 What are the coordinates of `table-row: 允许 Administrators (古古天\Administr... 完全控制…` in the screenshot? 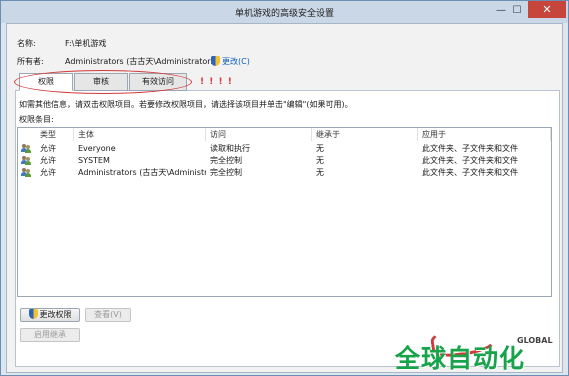 It's located at (284, 172).